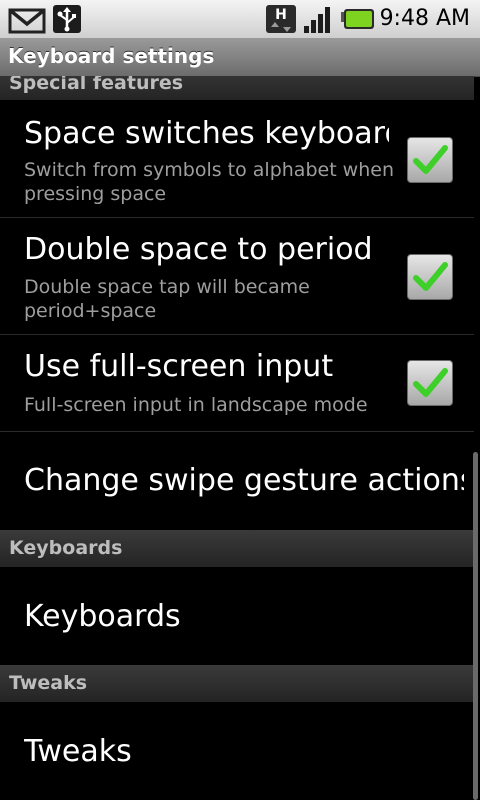 This screenshot has width=480, height=800. I want to click on svg-text: H, so click(281, 15).